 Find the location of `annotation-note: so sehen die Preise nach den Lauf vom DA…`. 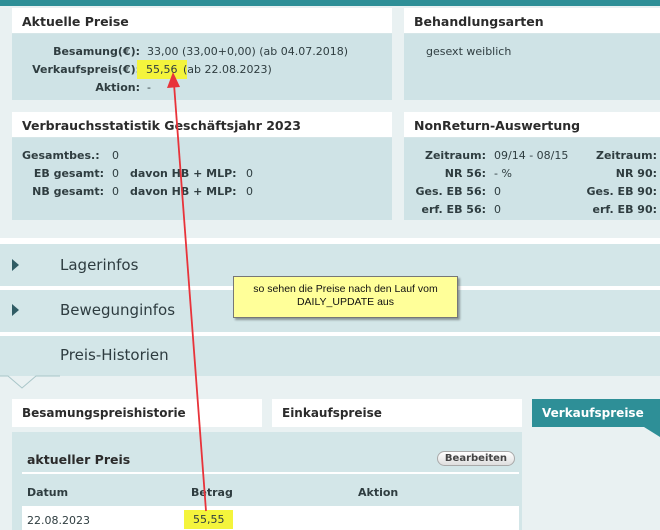

annotation-note: so sehen die Preise nach den Lauf vom DA… is located at coordinates (345, 297).